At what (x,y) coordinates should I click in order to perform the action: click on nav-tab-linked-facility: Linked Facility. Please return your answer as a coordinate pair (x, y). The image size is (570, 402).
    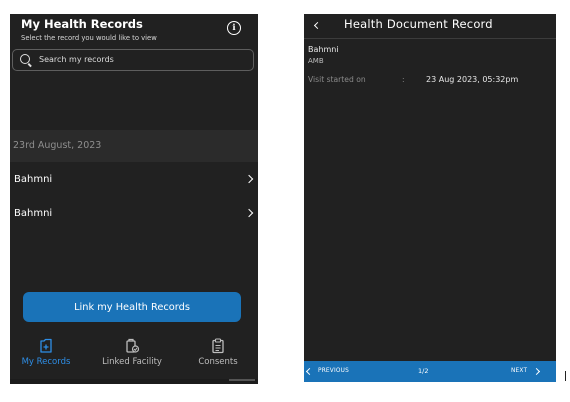
    Looking at the image, I should click on (132, 354).